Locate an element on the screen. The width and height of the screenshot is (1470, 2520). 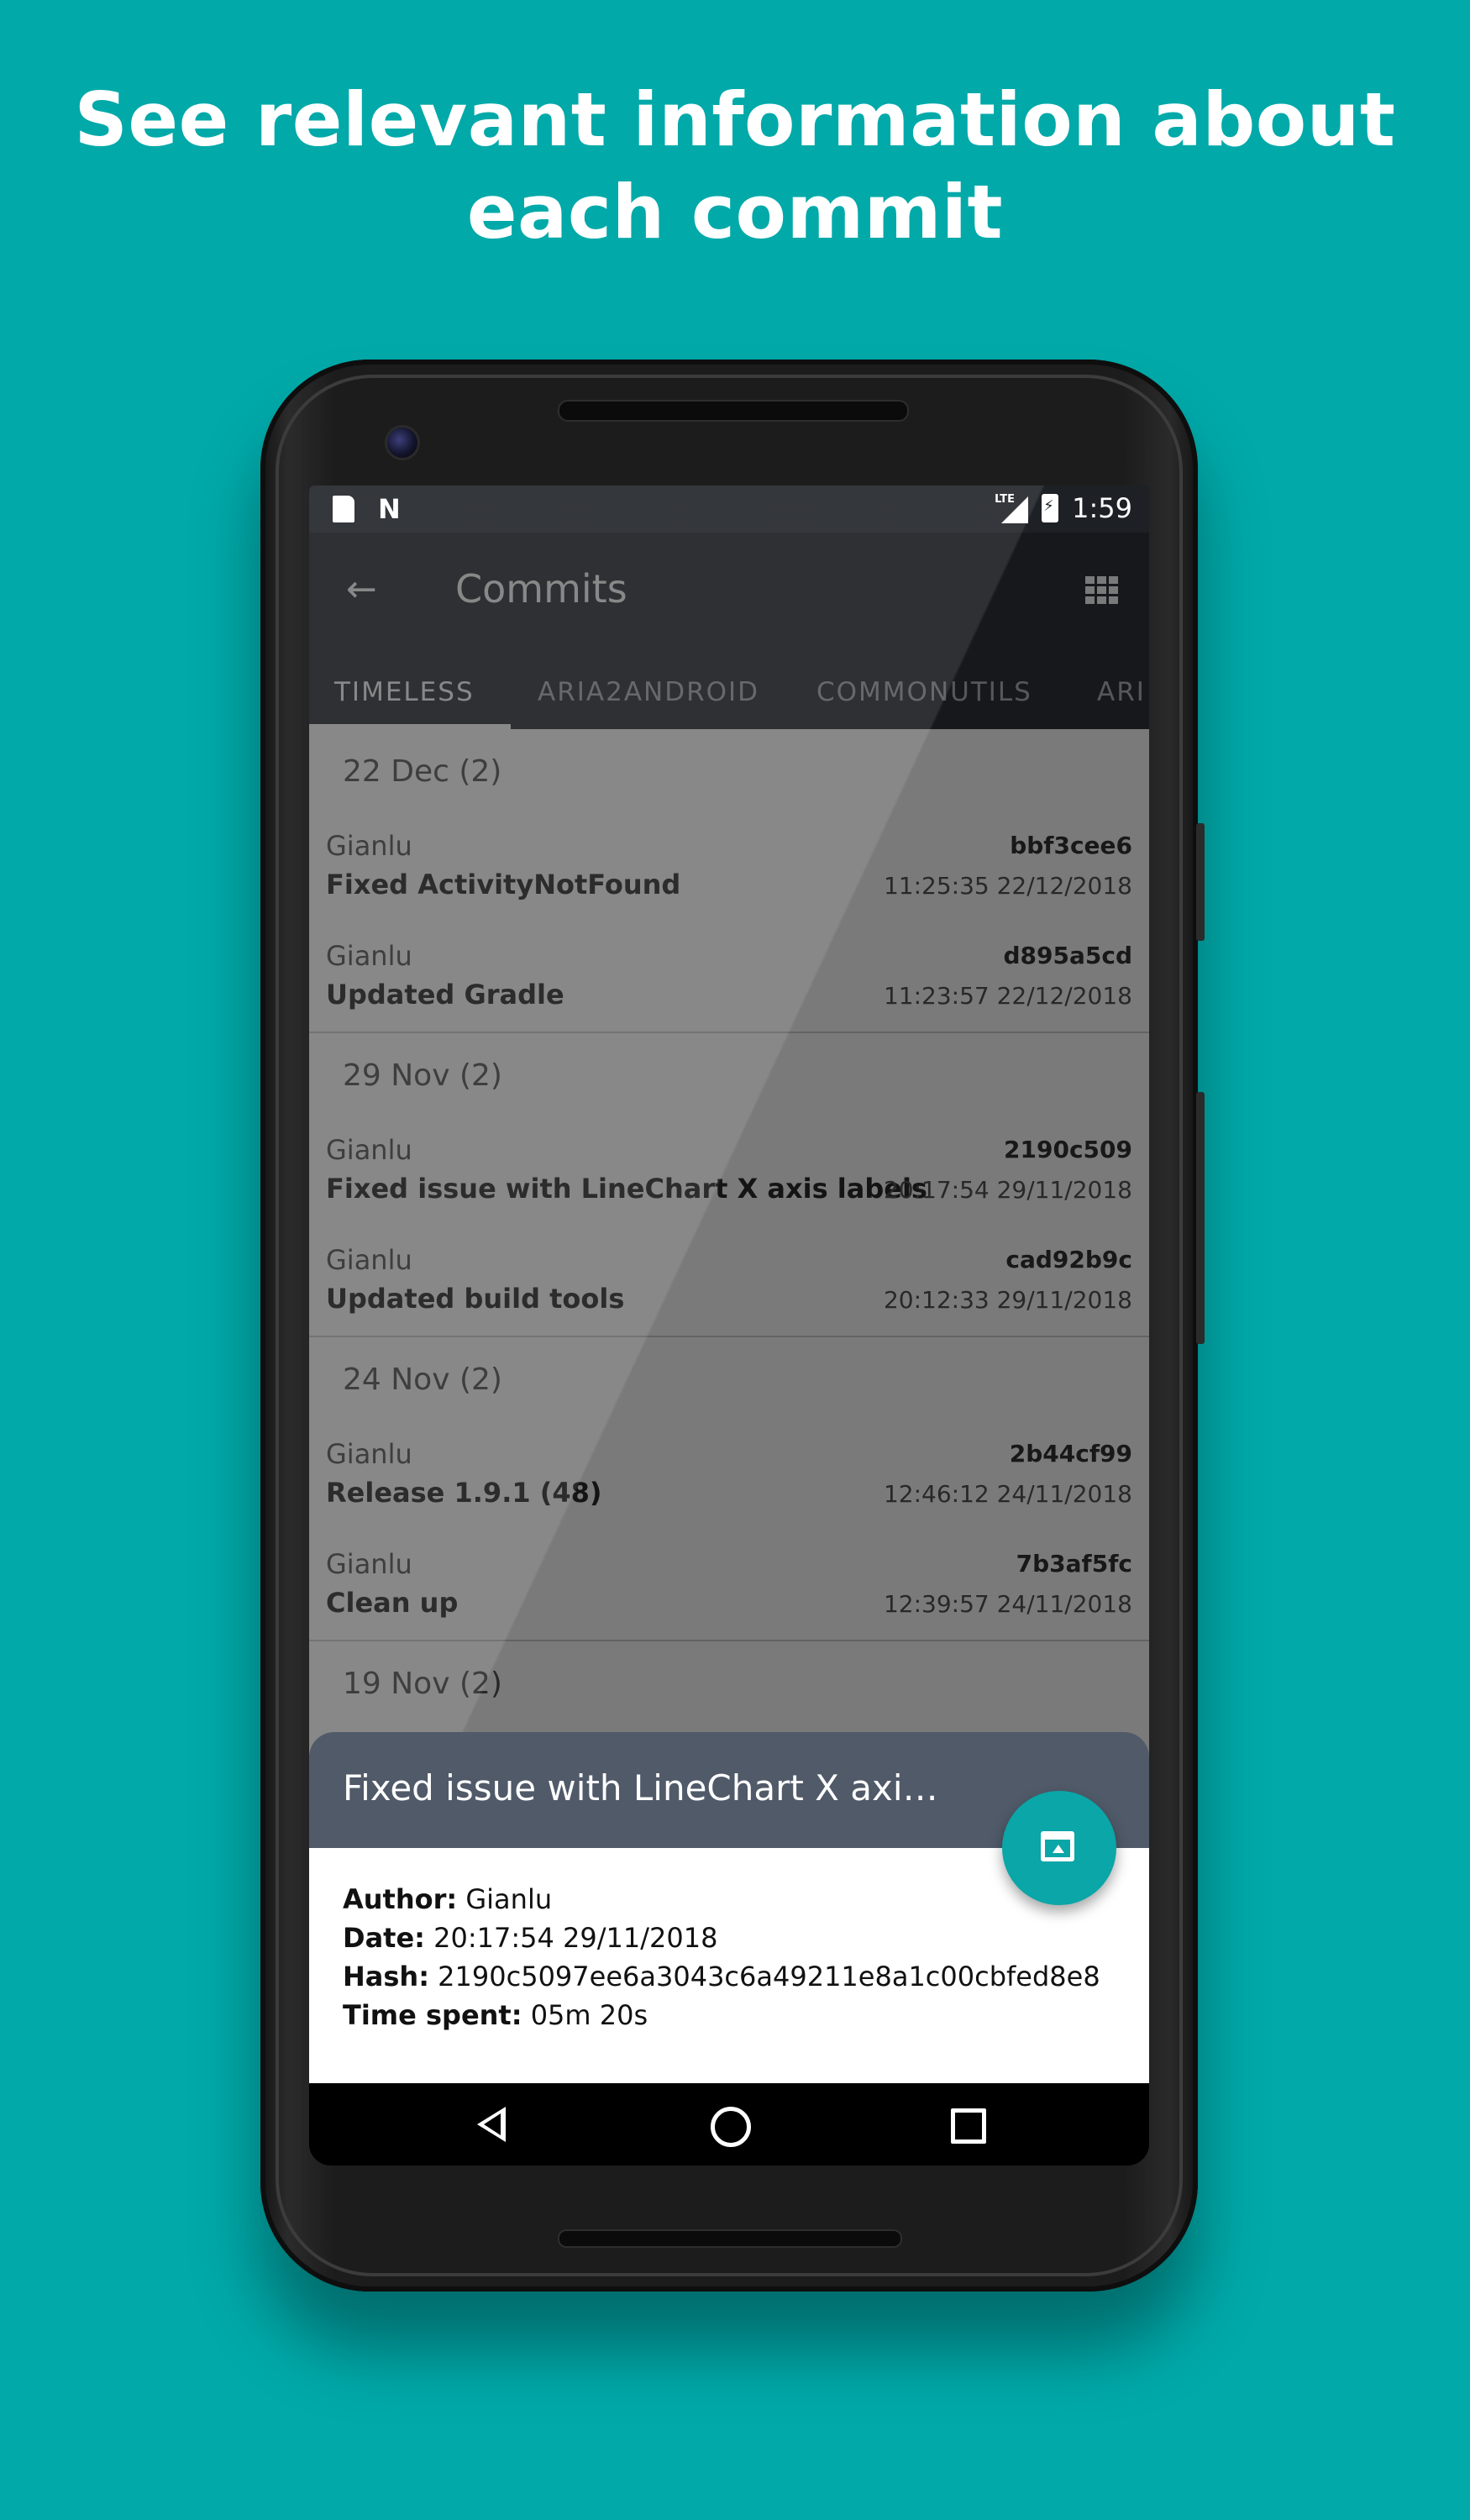
open-in-browser-button is located at coordinates (1059, 1848).